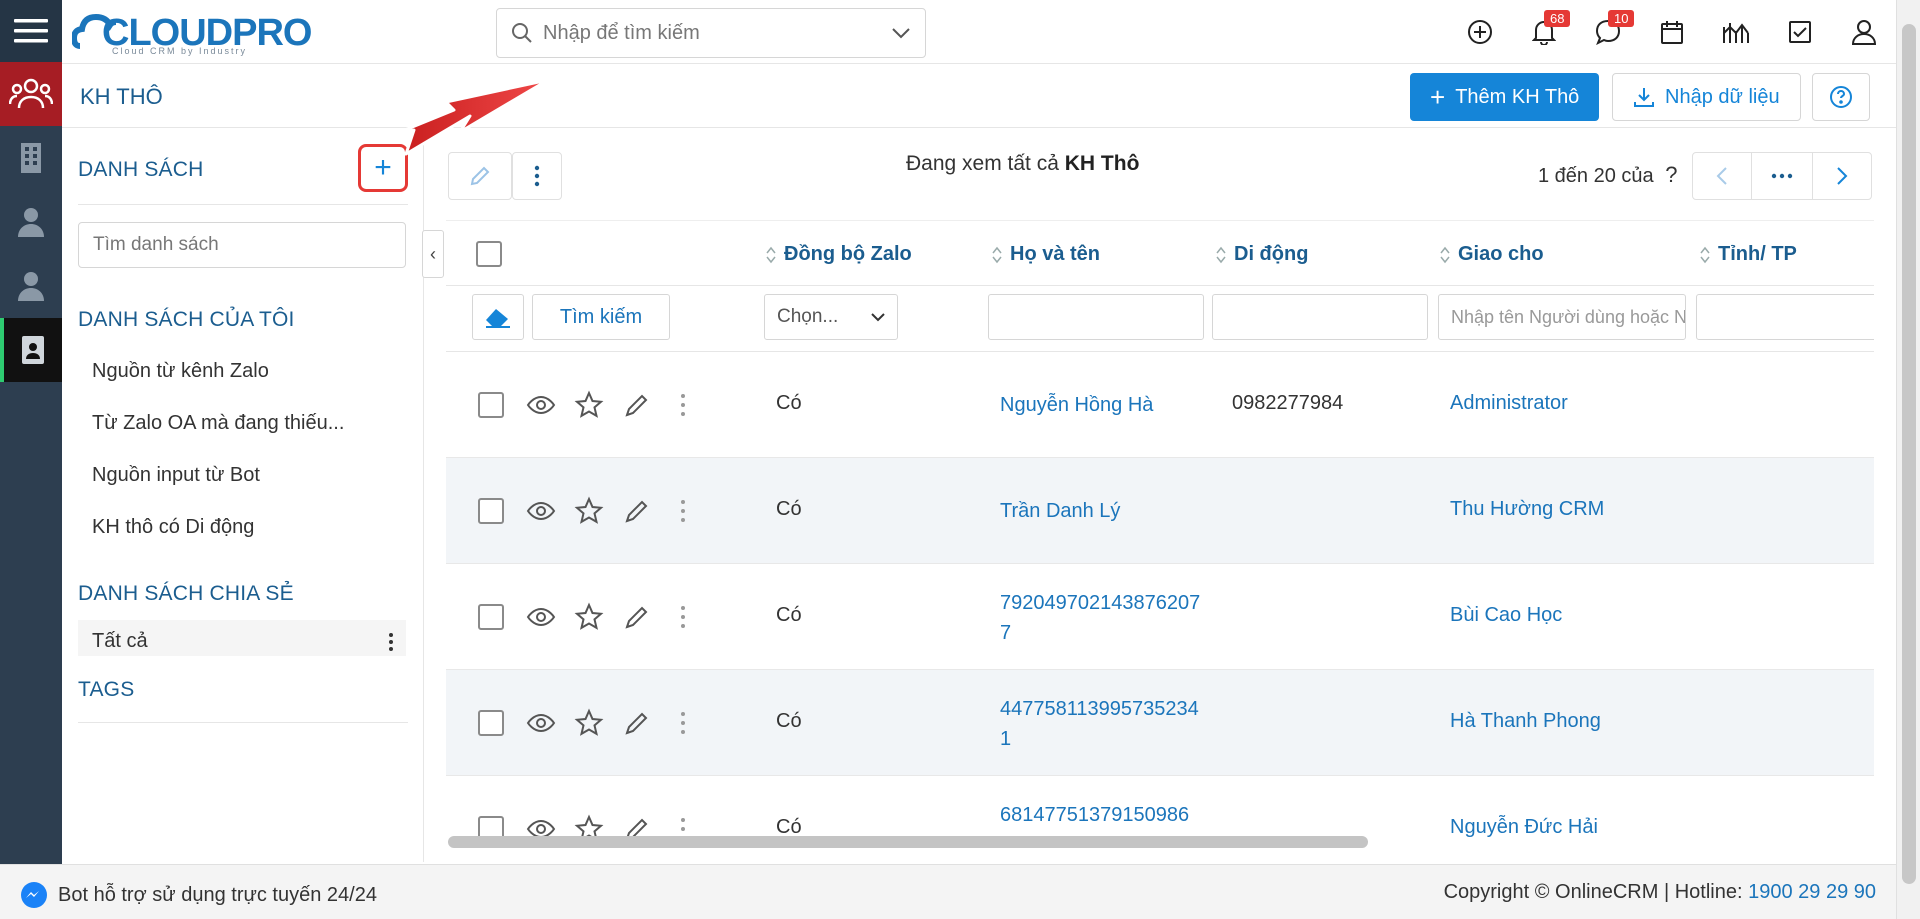 The width and height of the screenshot is (1920, 919). Describe the element at coordinates (1812, 892) in the screenshot. I see `hotline-number-link: 1900 29 29 90` at that location.